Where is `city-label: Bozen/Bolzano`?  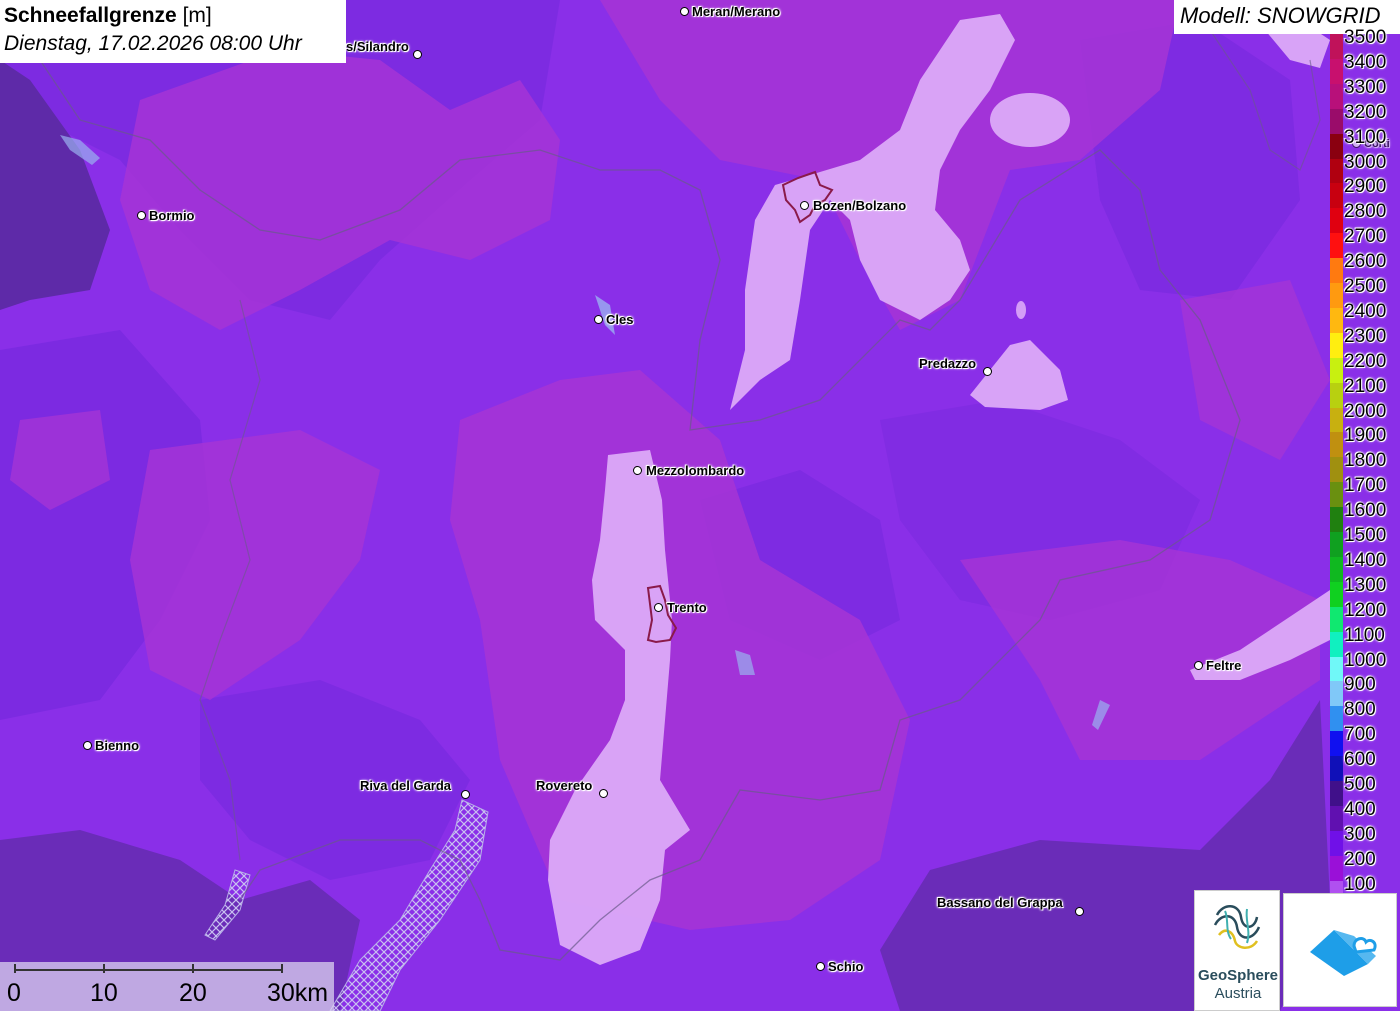 city-label: Bozen/Bolzano is located at coordinates (860, 205).